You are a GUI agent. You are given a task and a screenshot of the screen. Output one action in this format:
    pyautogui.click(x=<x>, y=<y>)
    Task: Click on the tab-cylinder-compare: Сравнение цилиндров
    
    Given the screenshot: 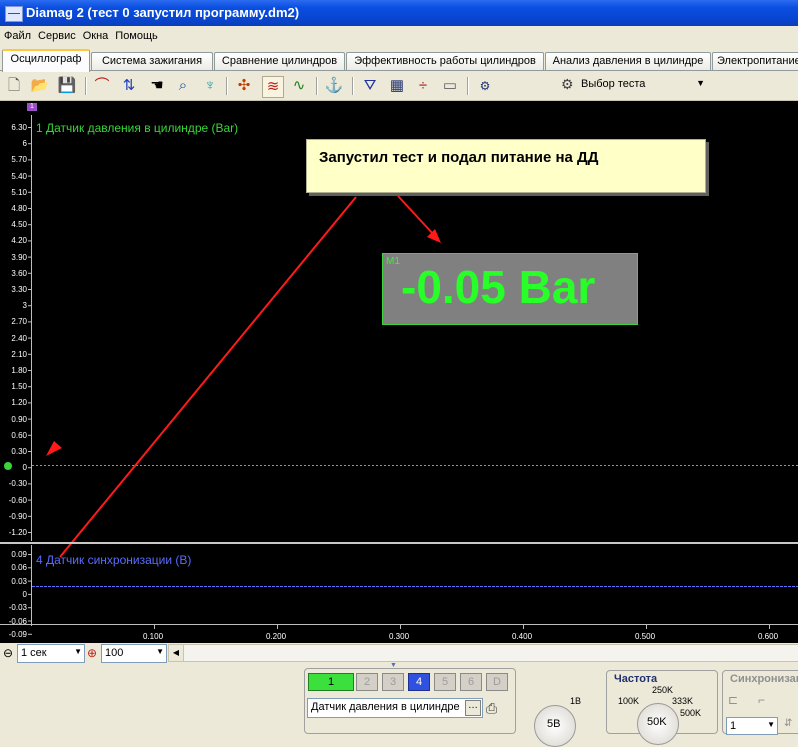 What is the action you would take?
    pyautogui.click(x=279, y=61)
    